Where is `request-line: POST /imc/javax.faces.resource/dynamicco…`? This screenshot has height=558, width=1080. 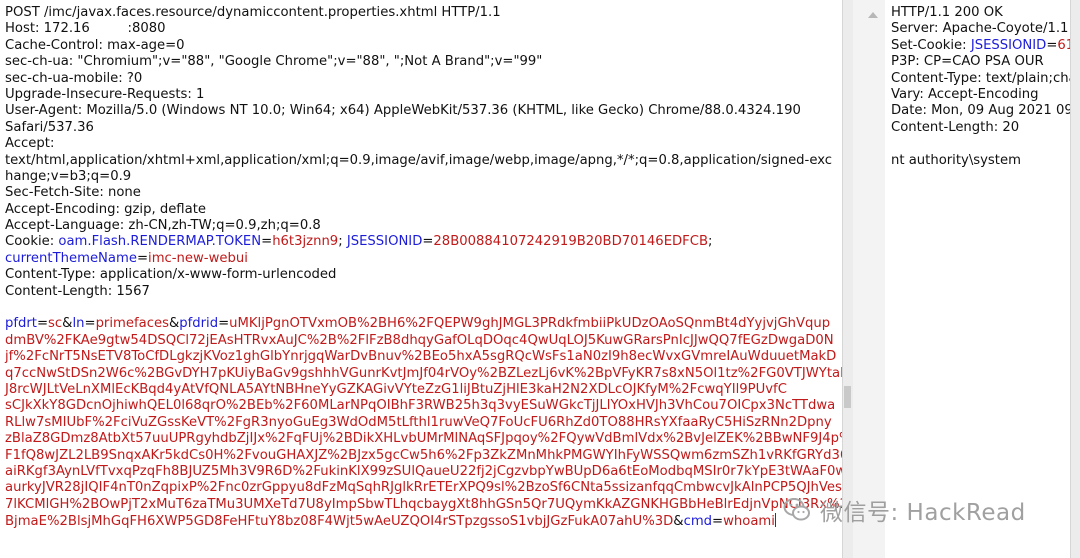 request-line: POST /imc/javax.faces.resource/dynamicco… is located at coordinates (253, 12).